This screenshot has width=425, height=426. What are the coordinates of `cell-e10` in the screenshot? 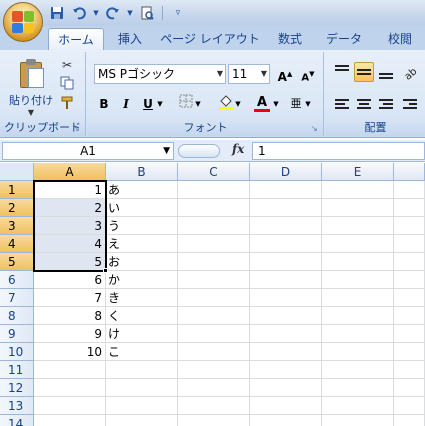 It's located at (358, 352).